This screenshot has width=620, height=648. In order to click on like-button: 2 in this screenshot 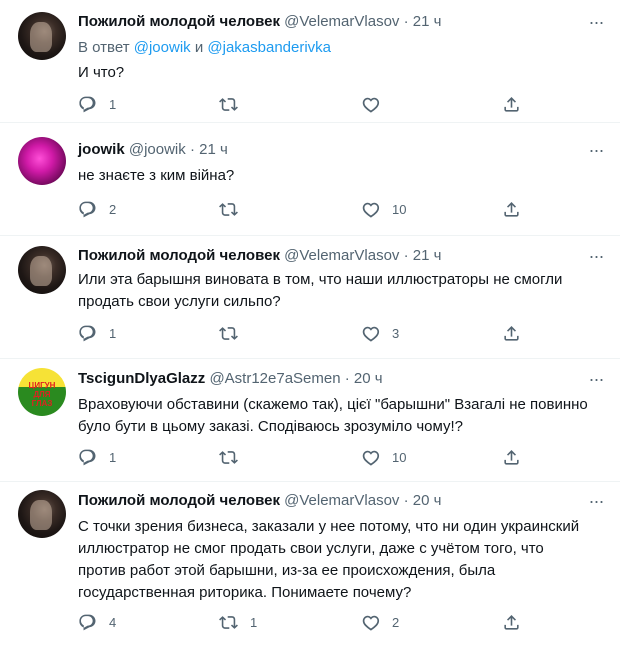, I will do `click(380, 622)`.